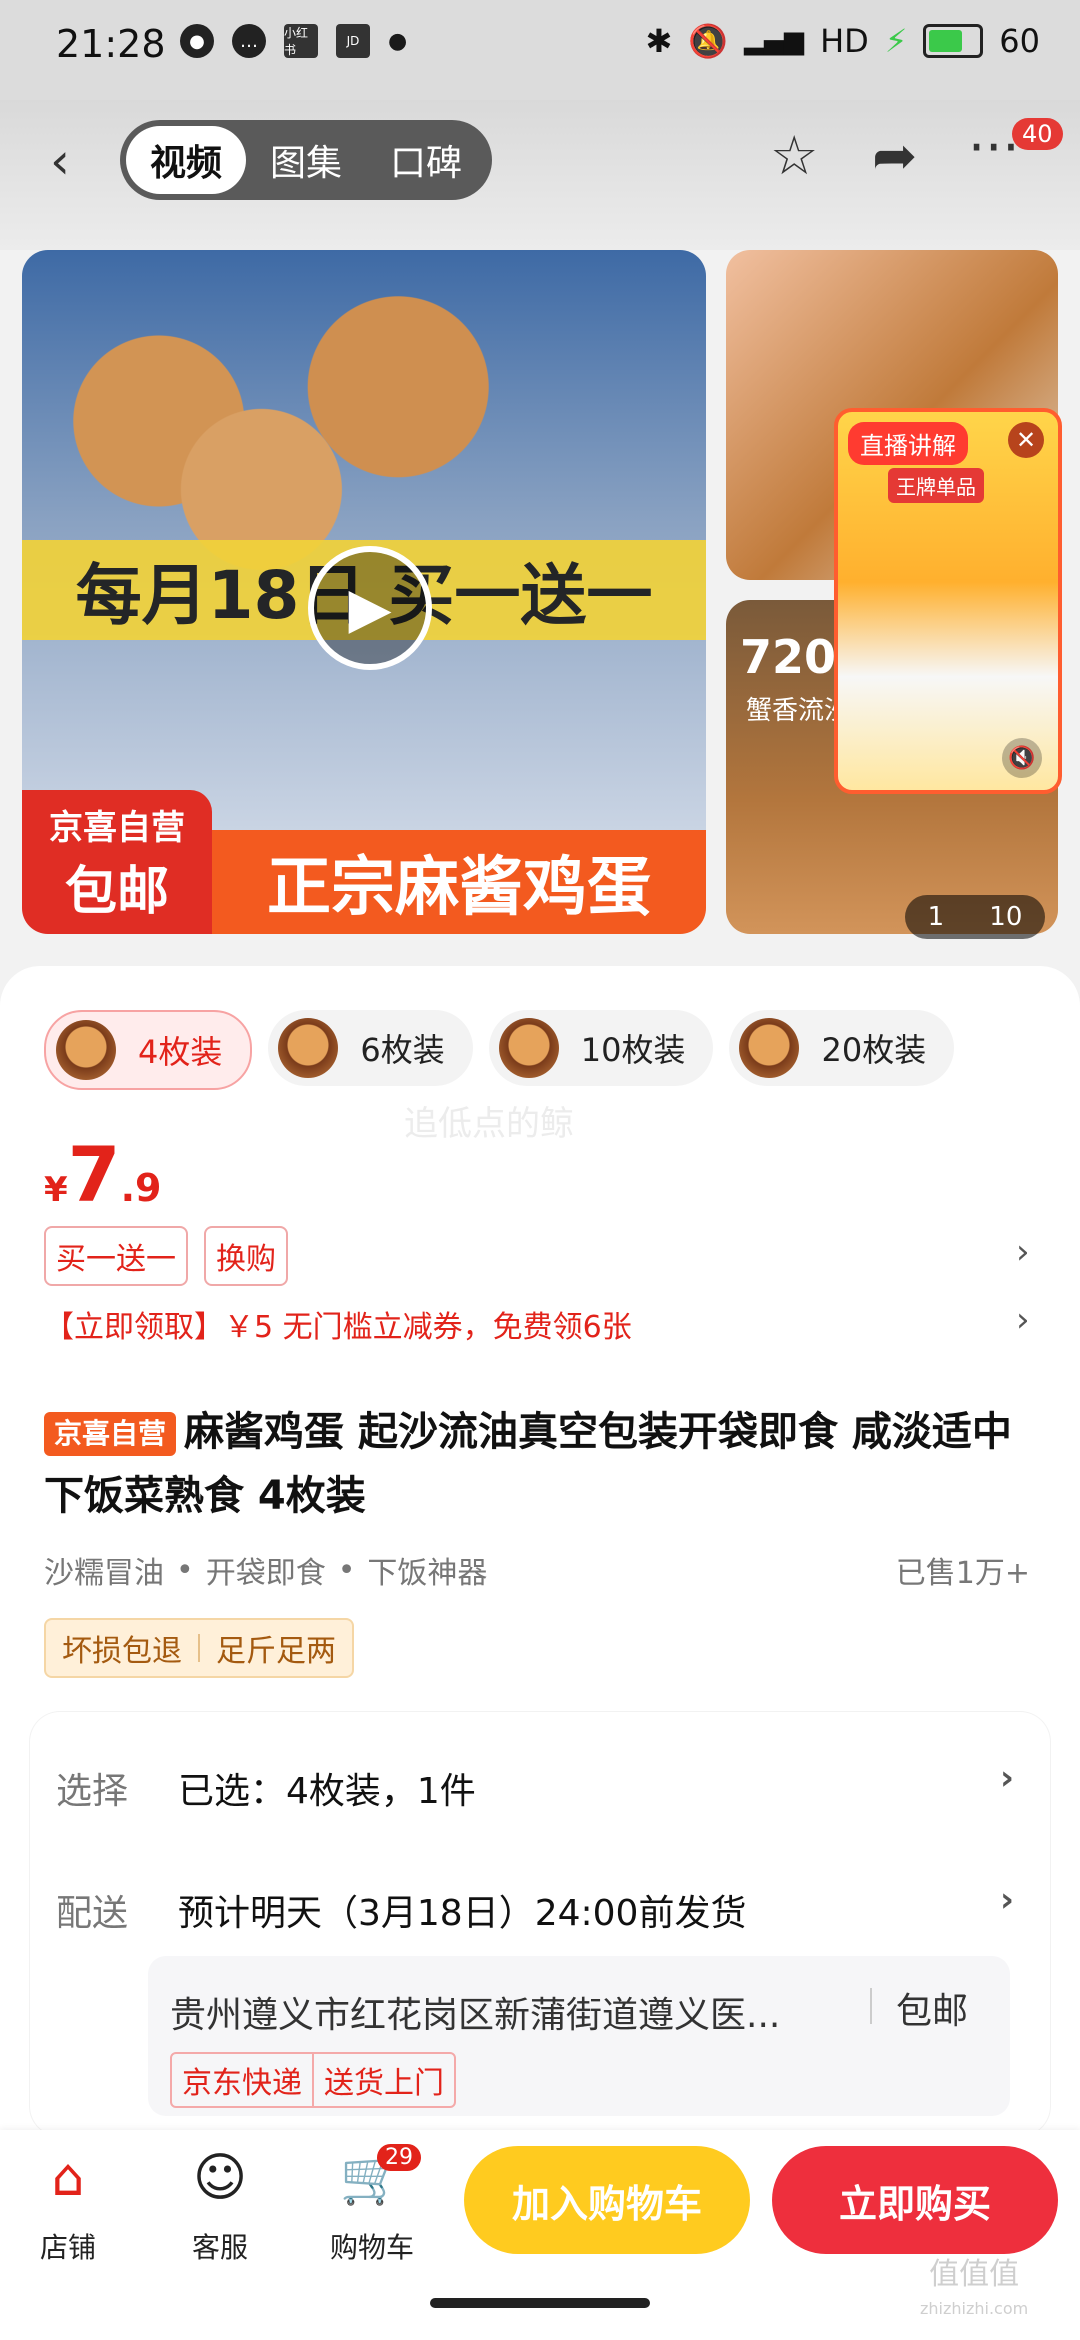  I want to click on price-decimal: .9, so click(141, 1188).